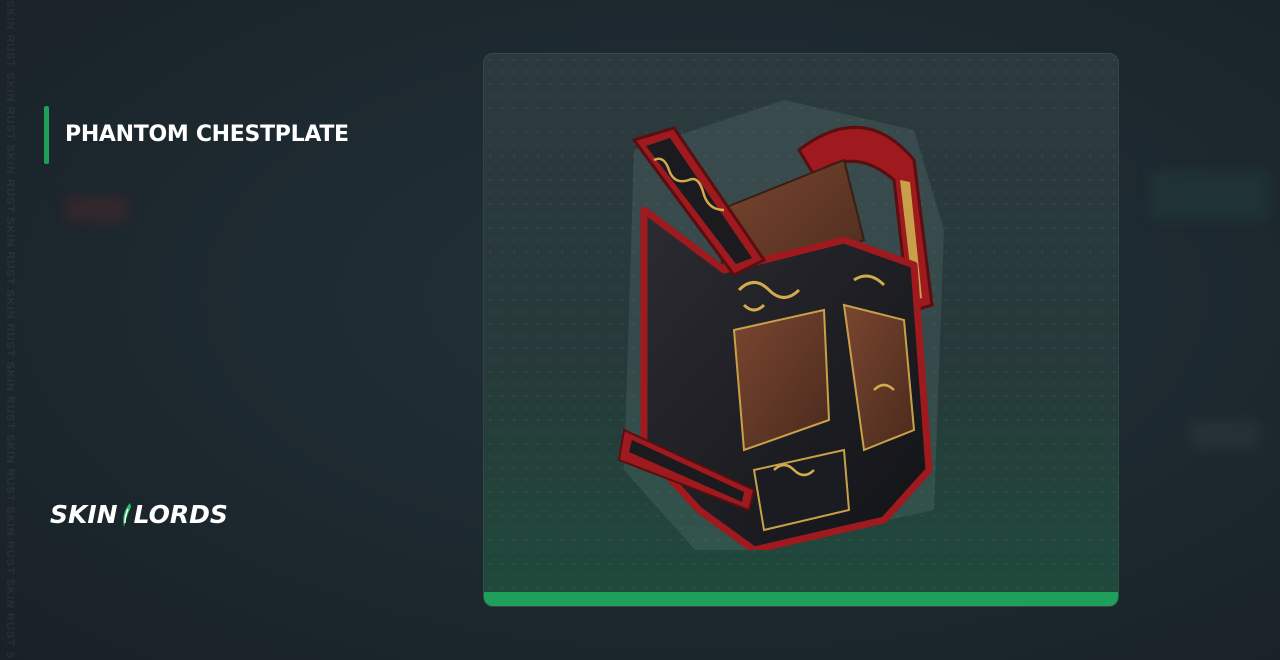 This screenshot has height=660, width=1280. I want to click on item-title: PHANTOM CHESTPLATE, so click(207, 134).